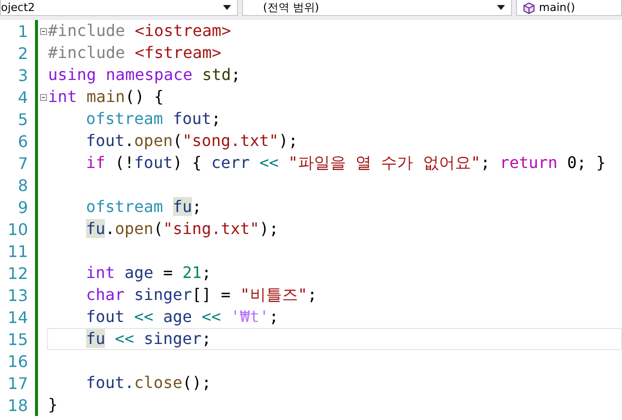 The width and height of the screenshot is (622, 420). What do you see at coordinates (17, 339) in the screenshot?
I see `line-number: 15` at bounding box center [17, 339].